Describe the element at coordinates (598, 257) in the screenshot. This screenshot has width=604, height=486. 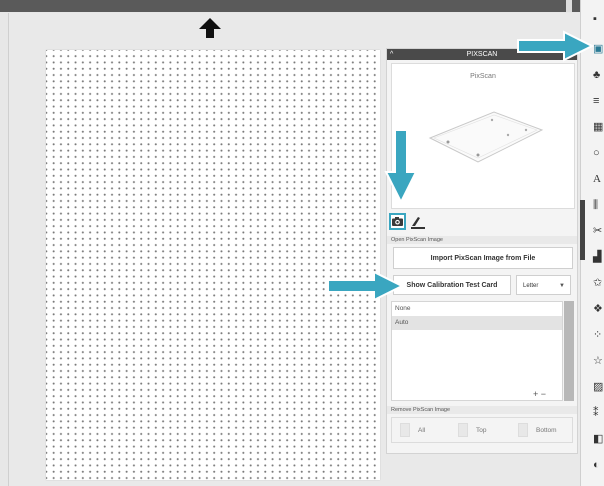
I see `chart-icon: ▟` at that location.